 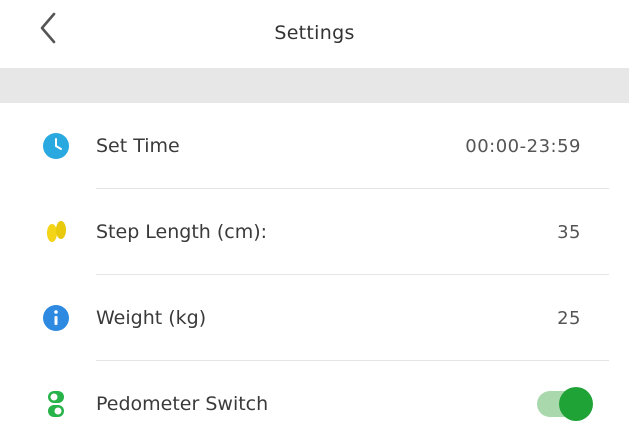 I want to click on page-title: Settings, so click(x=314, y=33).